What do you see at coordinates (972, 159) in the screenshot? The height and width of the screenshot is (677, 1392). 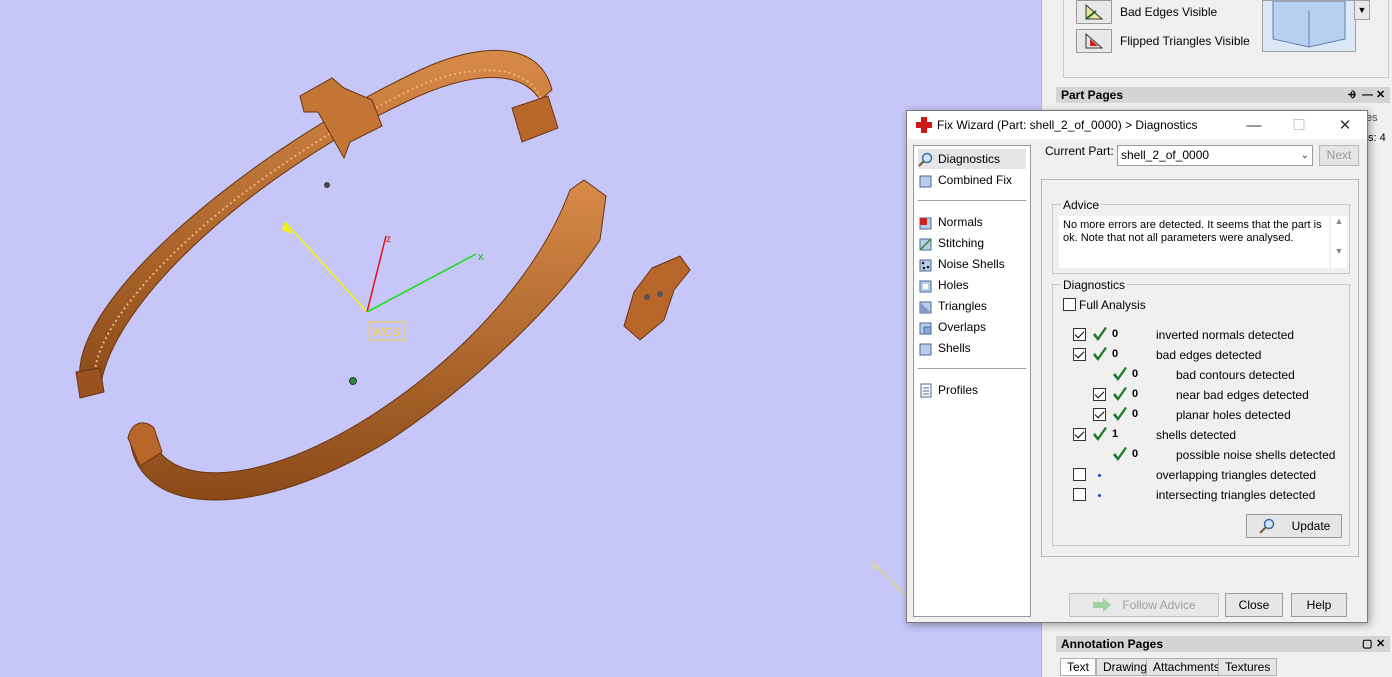 I see `nav-item-diagnostics: Diagnostics` at bounding box center [972, 159].